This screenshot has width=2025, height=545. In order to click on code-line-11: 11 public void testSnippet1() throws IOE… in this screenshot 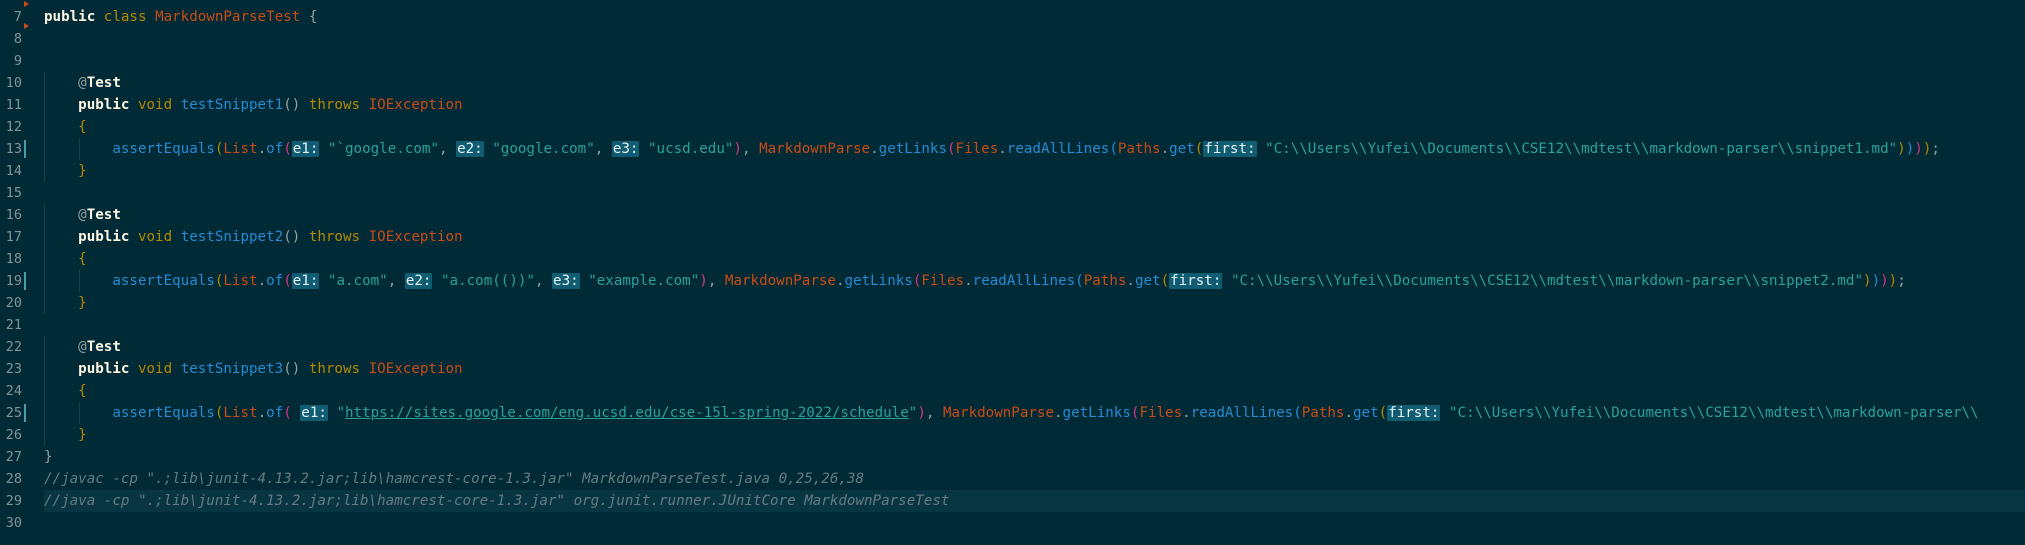, I will do `click(1012, 105)`.